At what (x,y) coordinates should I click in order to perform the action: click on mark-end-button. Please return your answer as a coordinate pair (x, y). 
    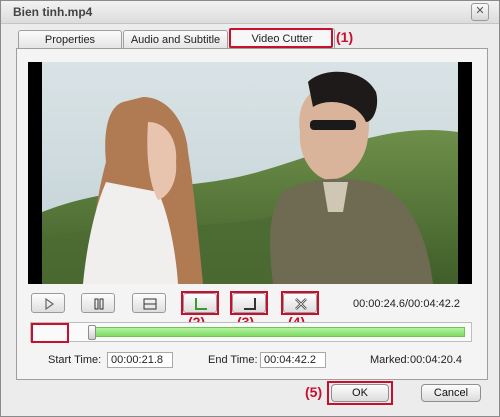
    Looking at the image, I should click on (249, 303).